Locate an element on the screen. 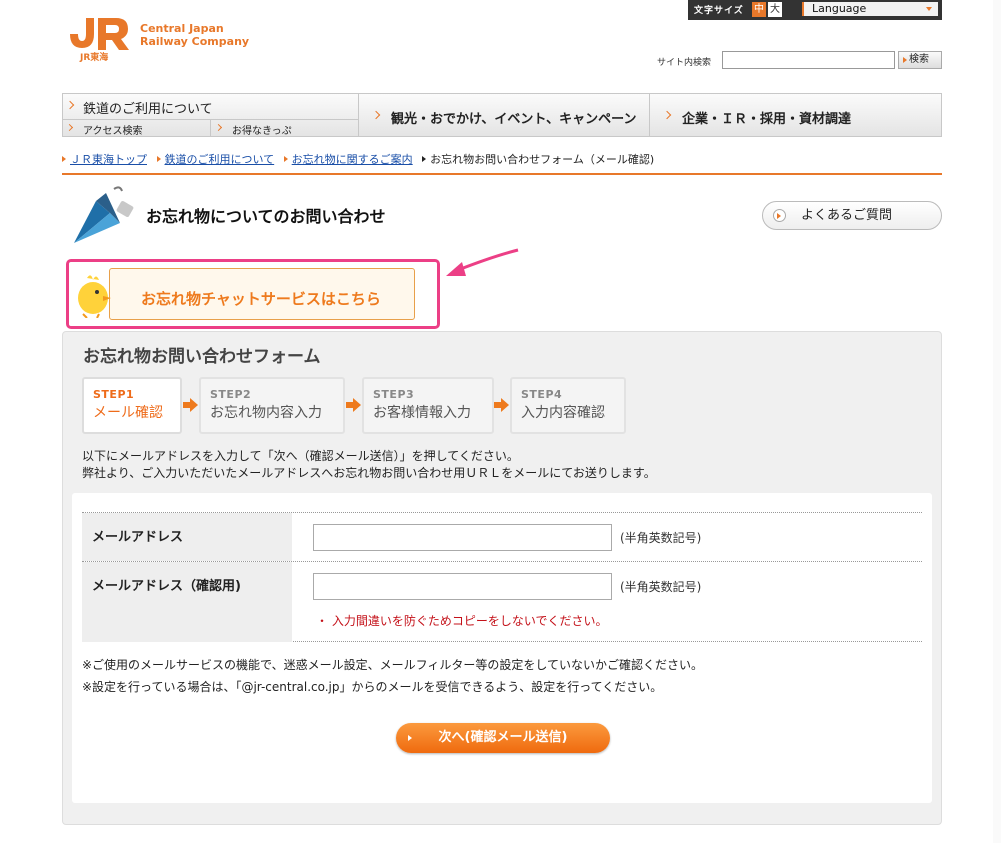 Image resolution: width=1001 pixels, height=843 pixels. page-title: お忘れ物についてのお問い合わせ is located at coordinates (266, 216).